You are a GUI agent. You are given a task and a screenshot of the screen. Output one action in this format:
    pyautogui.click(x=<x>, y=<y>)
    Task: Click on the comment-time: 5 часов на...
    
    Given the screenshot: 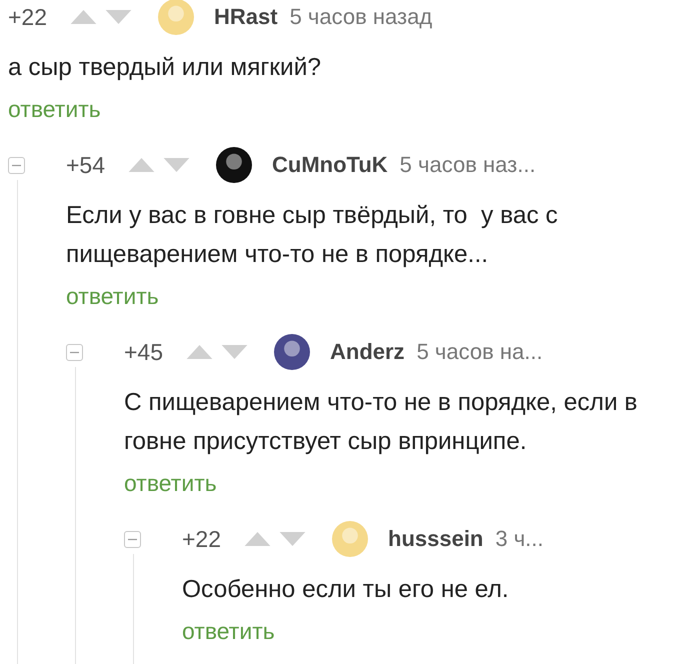 What is the action you would take?
    pyautogui.click(x=479, y=352)
    